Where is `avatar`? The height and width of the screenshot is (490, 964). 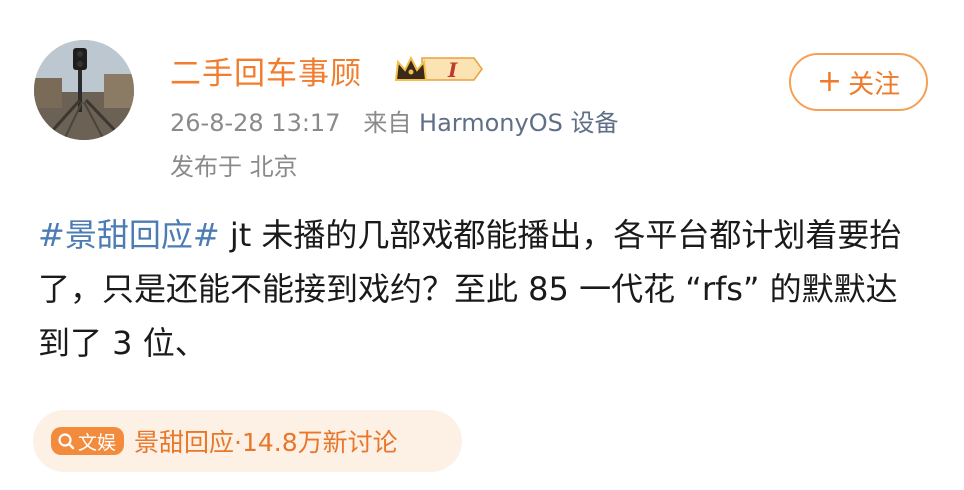
avatar is located at coordinates (84, 90).